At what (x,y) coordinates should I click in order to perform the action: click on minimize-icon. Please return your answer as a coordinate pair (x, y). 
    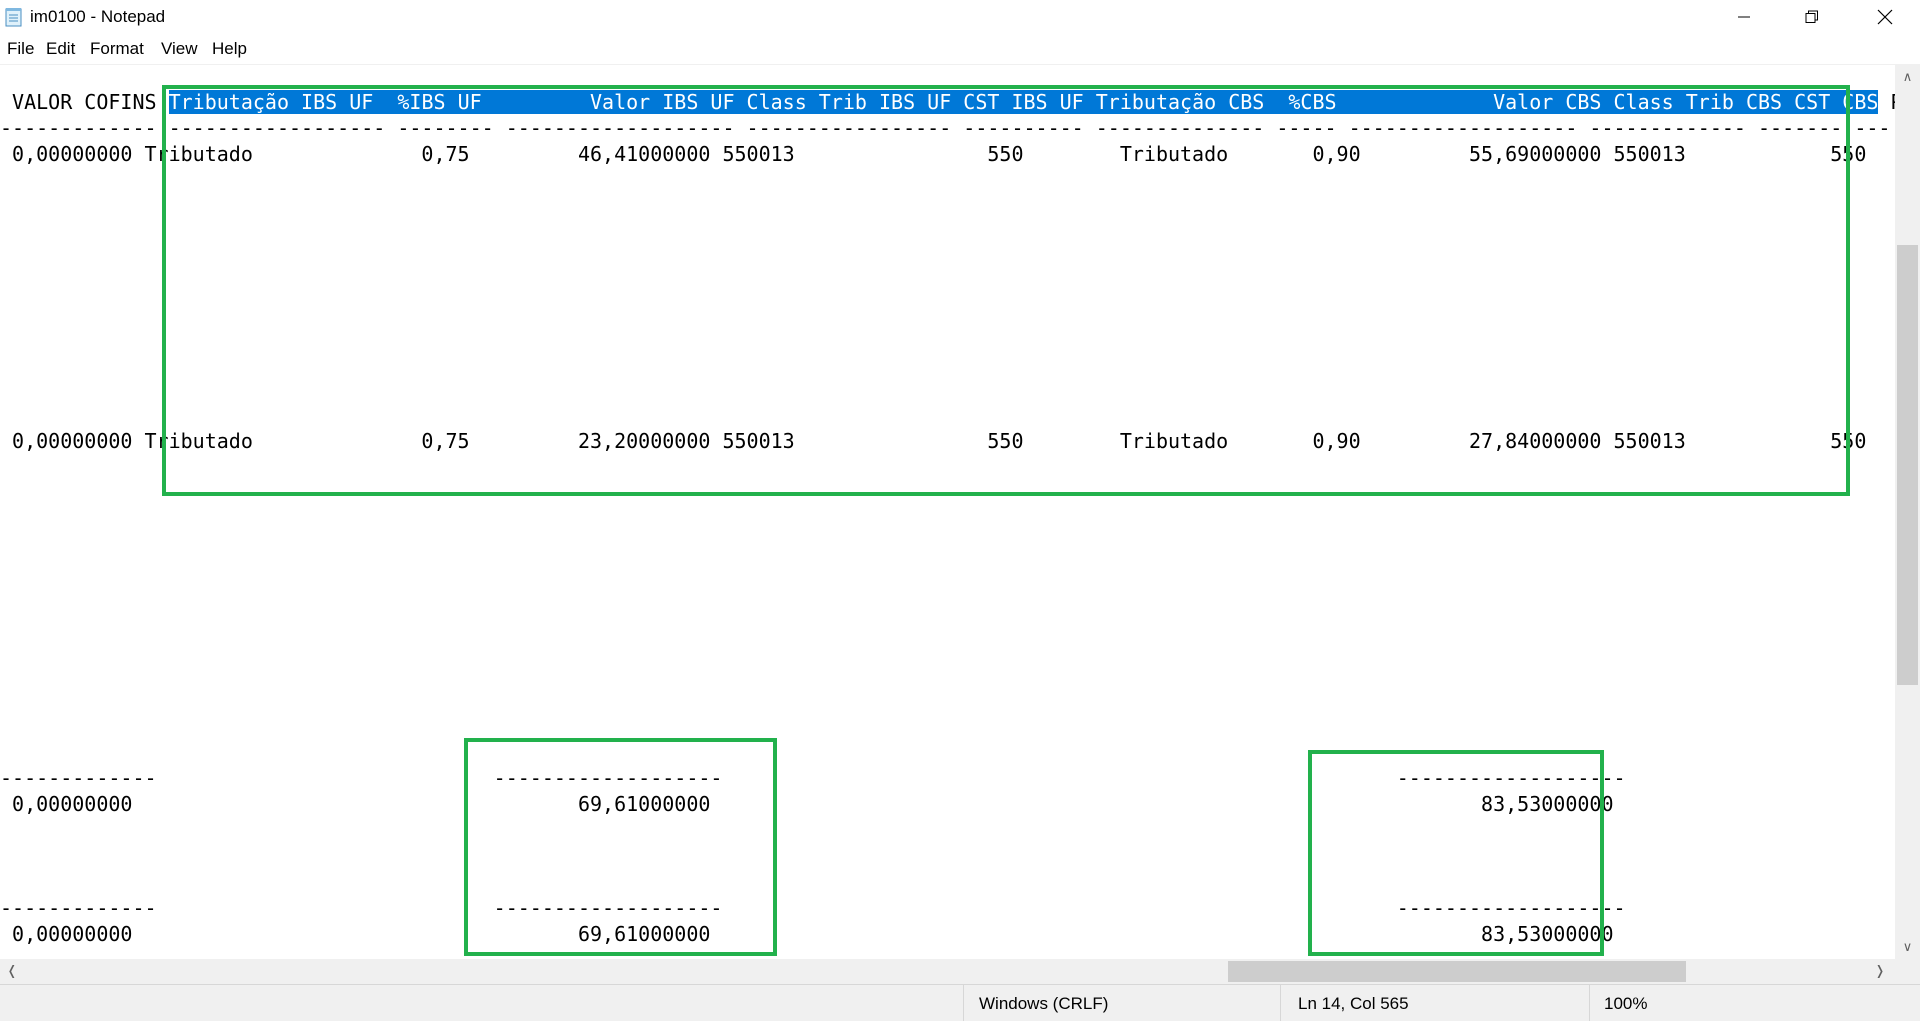
    Looking at the image, I should click on (1744, 17).